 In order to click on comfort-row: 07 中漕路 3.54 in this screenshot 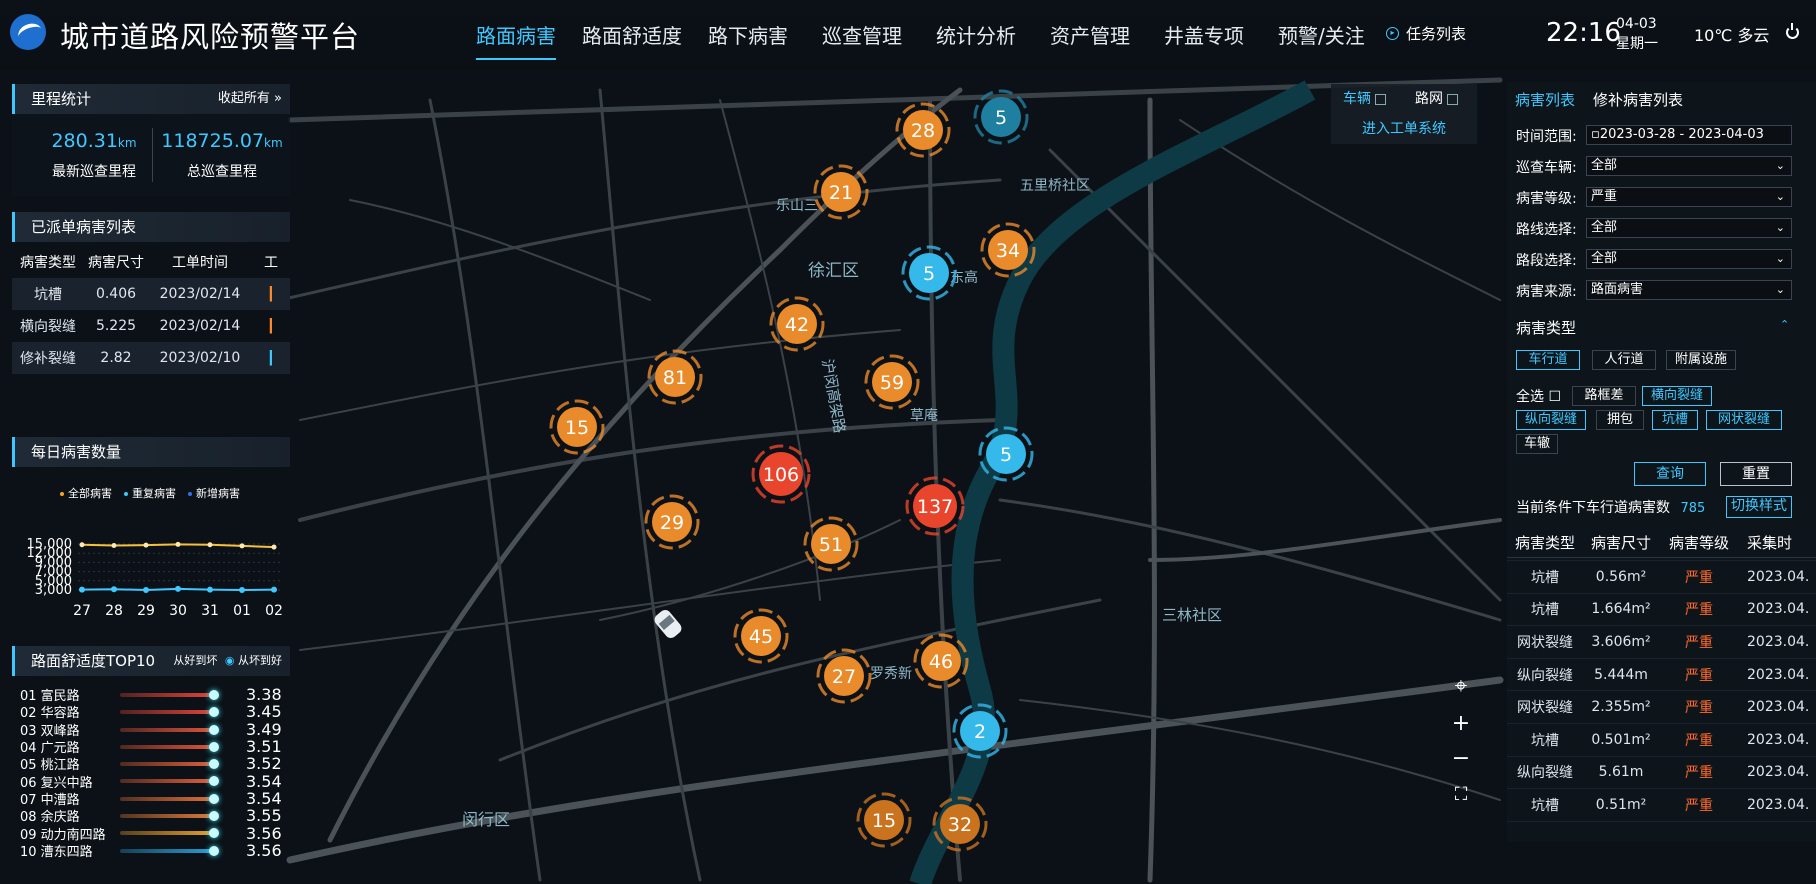, I will do `click(155, 798)`.